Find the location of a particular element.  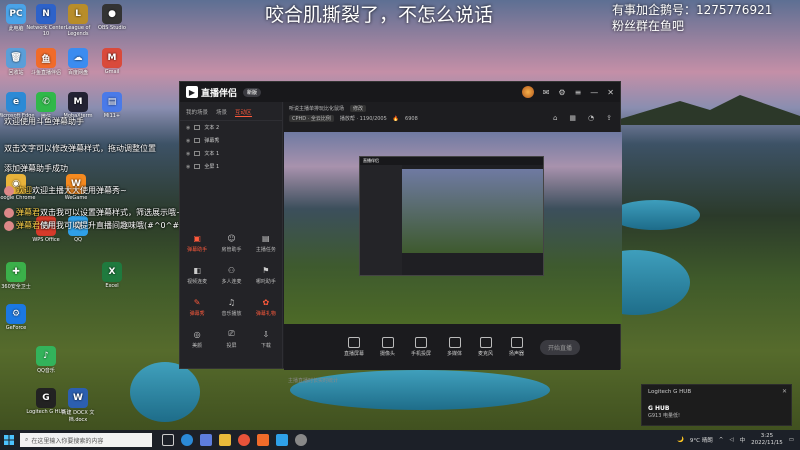

tool-button: ✎ 弹幕秀 is located at coordinates (197, 307).